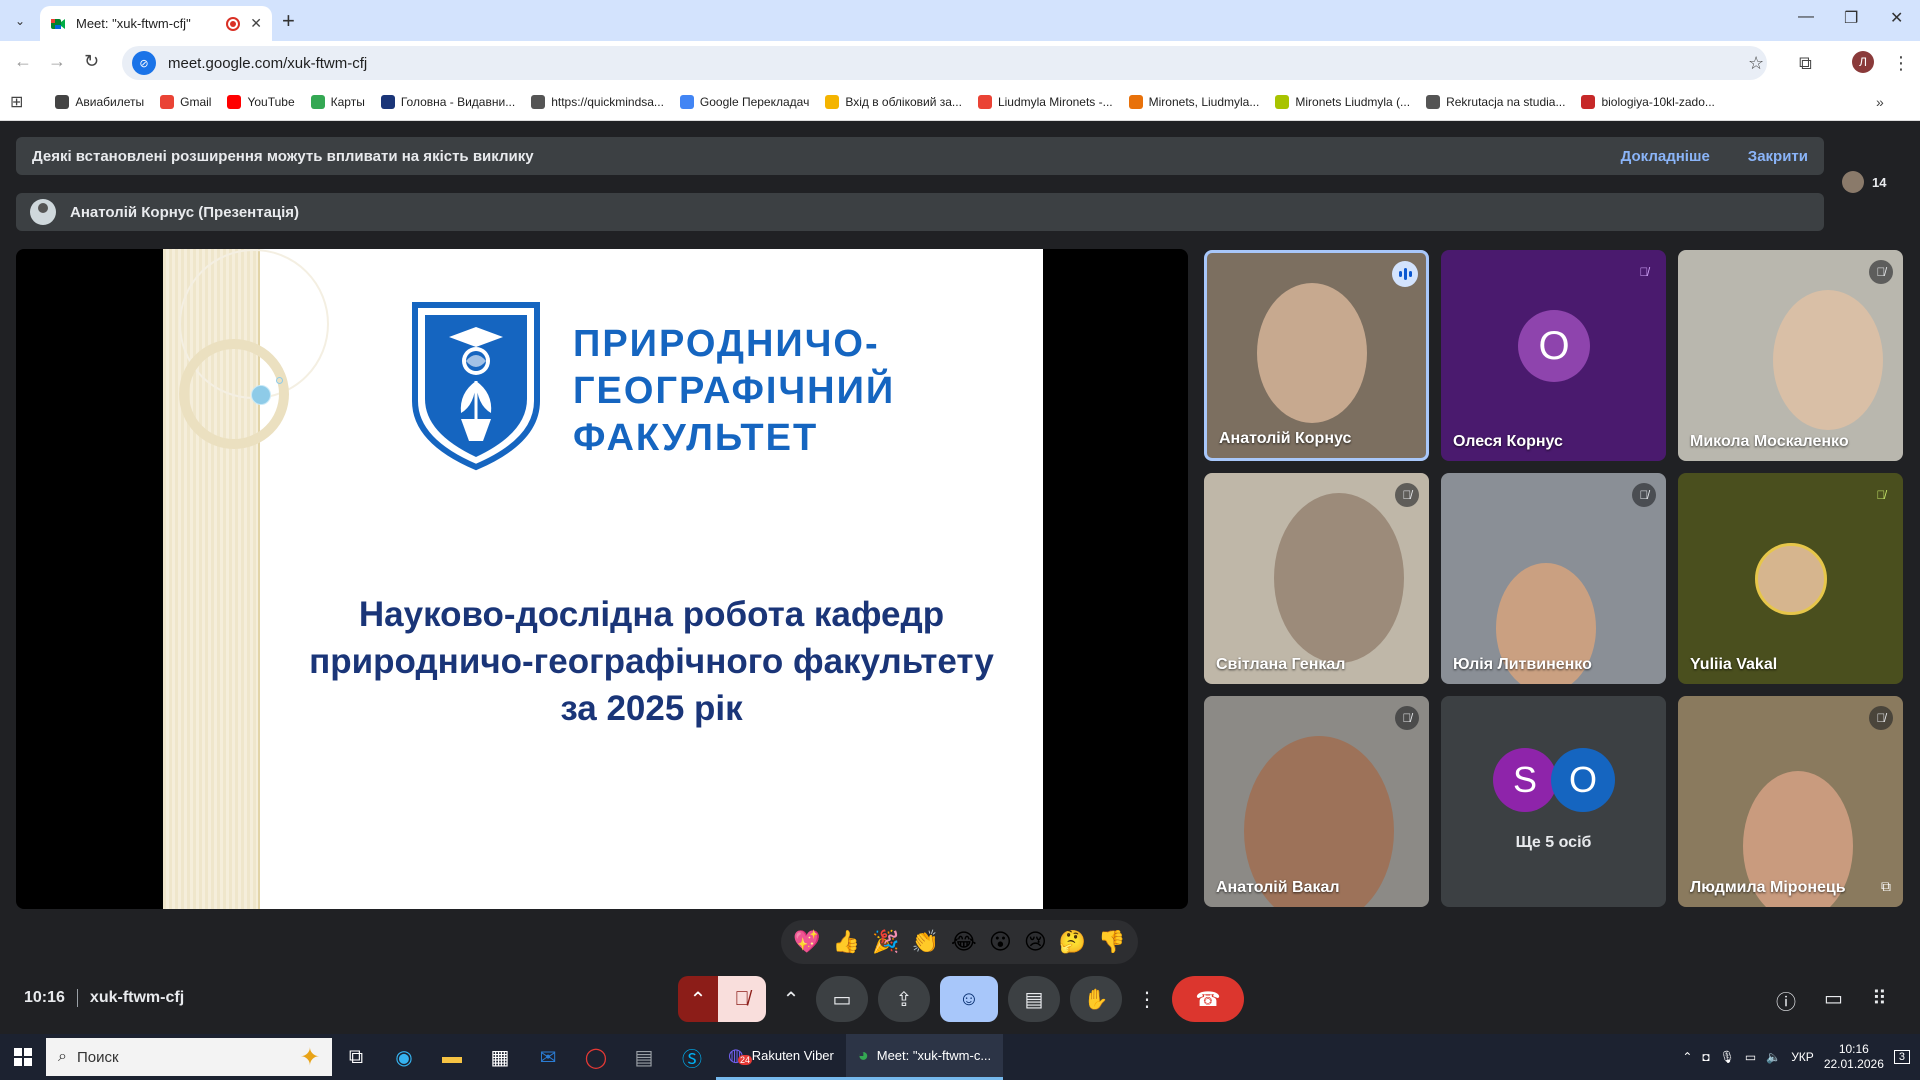  I want to click on network-icon: ▭, so click(1750, 1057).